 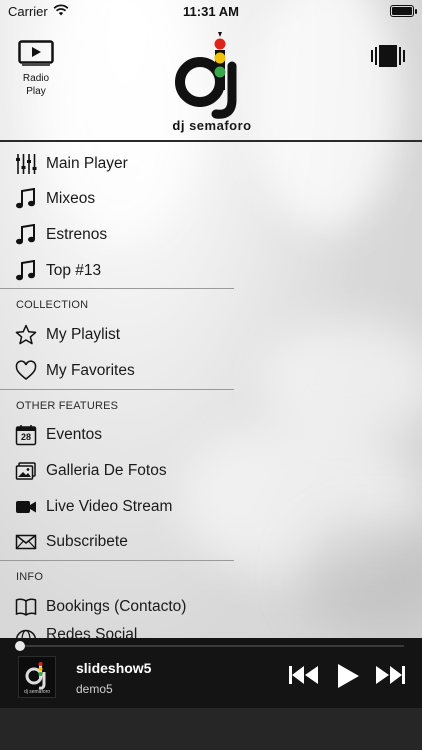 What do you see at coordinates (26, 542) in the screenshot?
I see `envelope-icon` at bounding box center [26, 542].